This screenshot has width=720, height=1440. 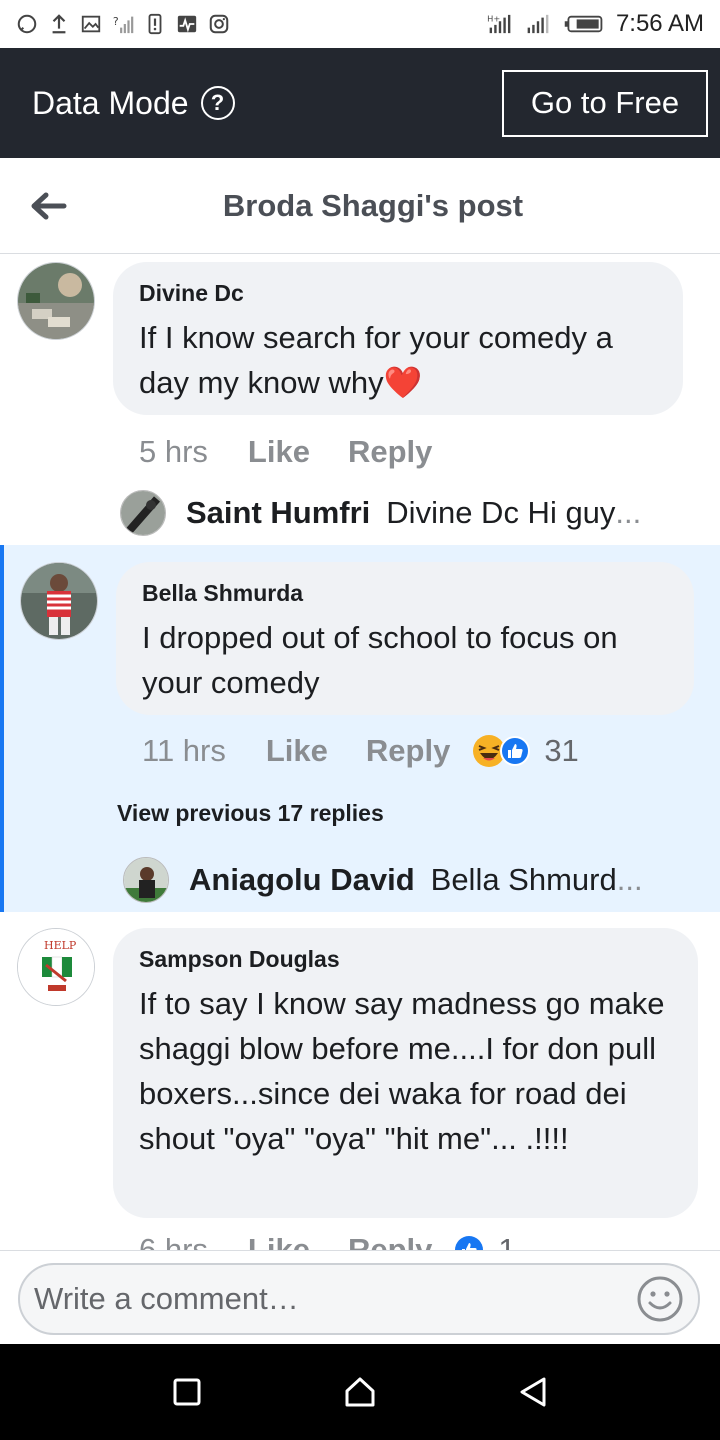 What do you see at coordinates (278, 512) in the screenshot?
I see `reply-author: Saint Humfri` at bounding box center [278, 512].